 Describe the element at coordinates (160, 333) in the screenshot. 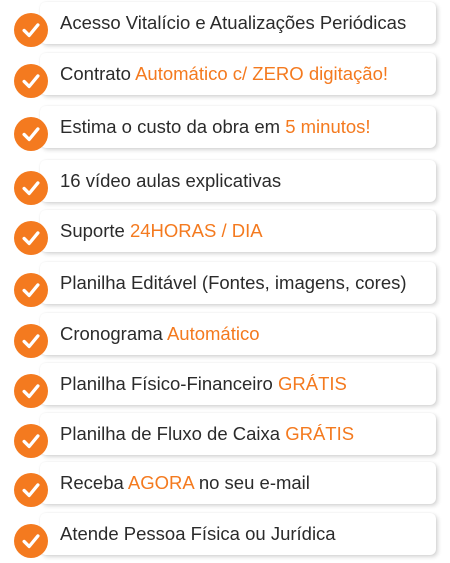

I see `item-text: Cronograma Automático` at that location.